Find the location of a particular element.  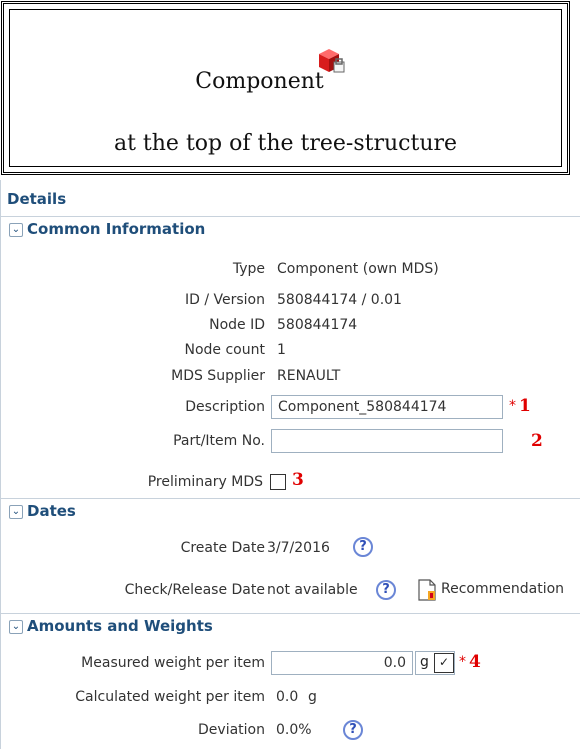

part-item-marker: 2 is located at coordinates (537, 441).